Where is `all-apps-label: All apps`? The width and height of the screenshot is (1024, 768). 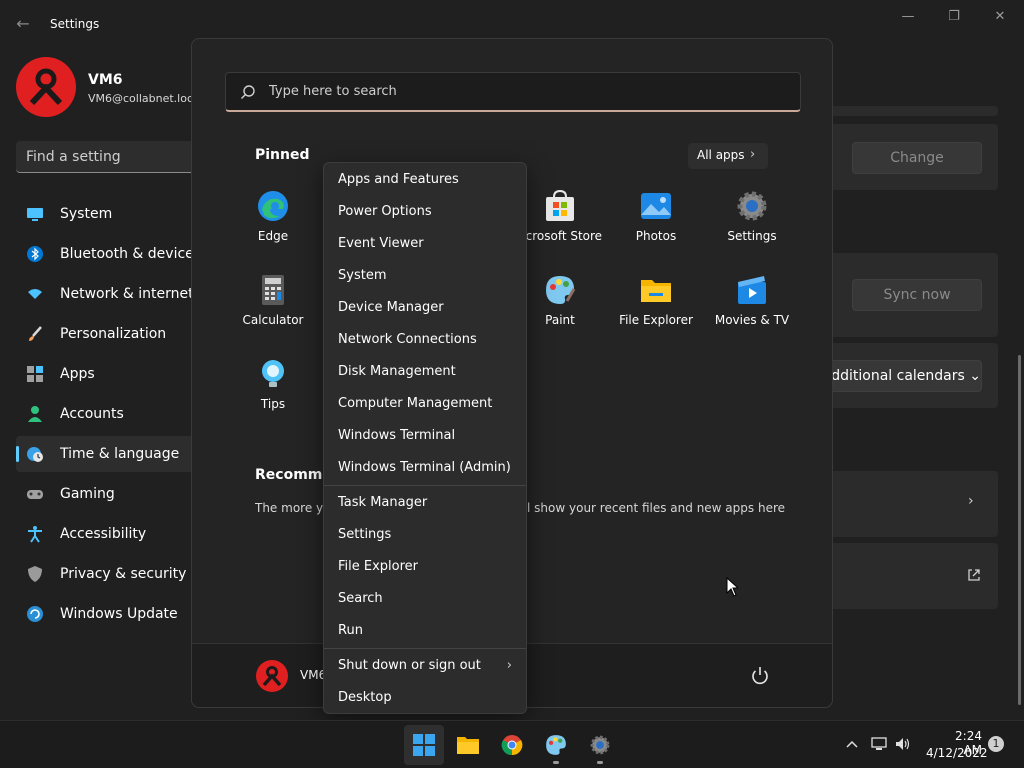 all-apps-label: All apps is located at coordinates (721, 155).